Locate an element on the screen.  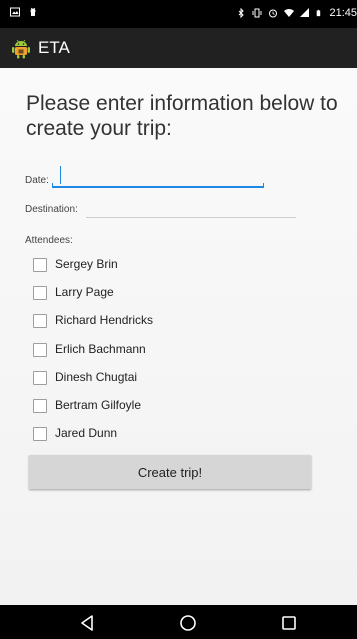
date-input is located at coordinates (158, 177).